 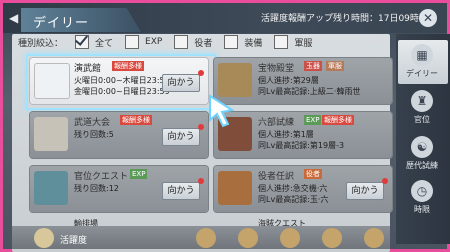 I want to click on header: ◀ デイリー 活躍度報酬アップ残り時間：17日09時間 ✕, so click(x=225, y=18).